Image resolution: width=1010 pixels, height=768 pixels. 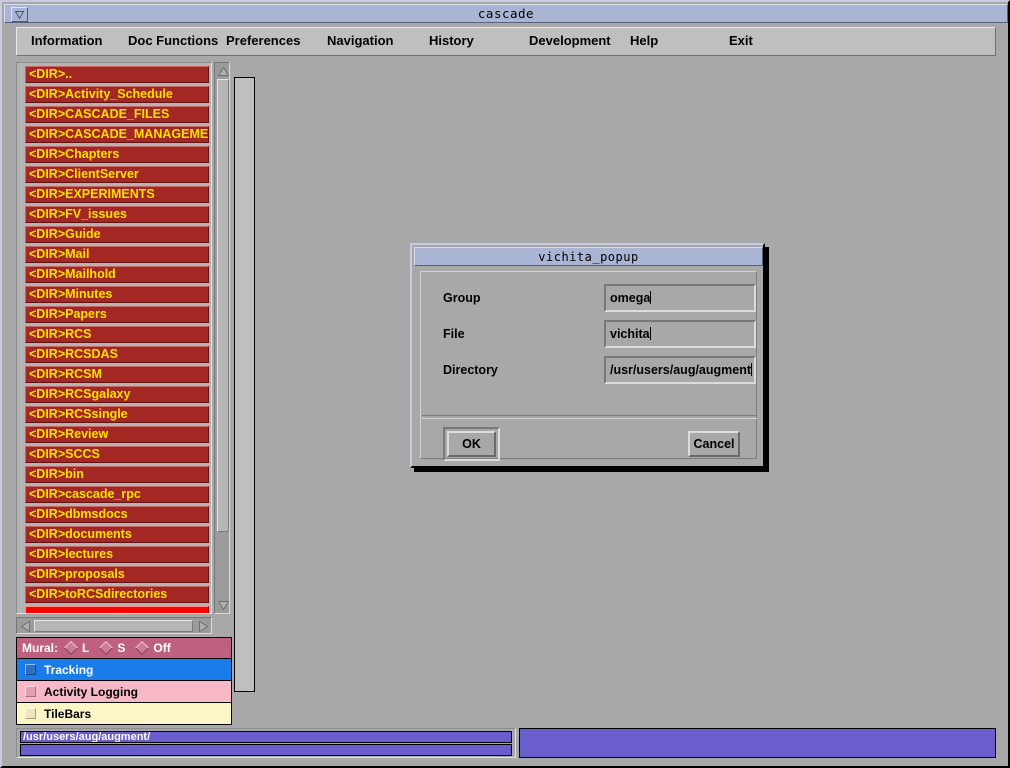 I want to click on menu-item-navigation: Navigation, so click(x=360, y=40).